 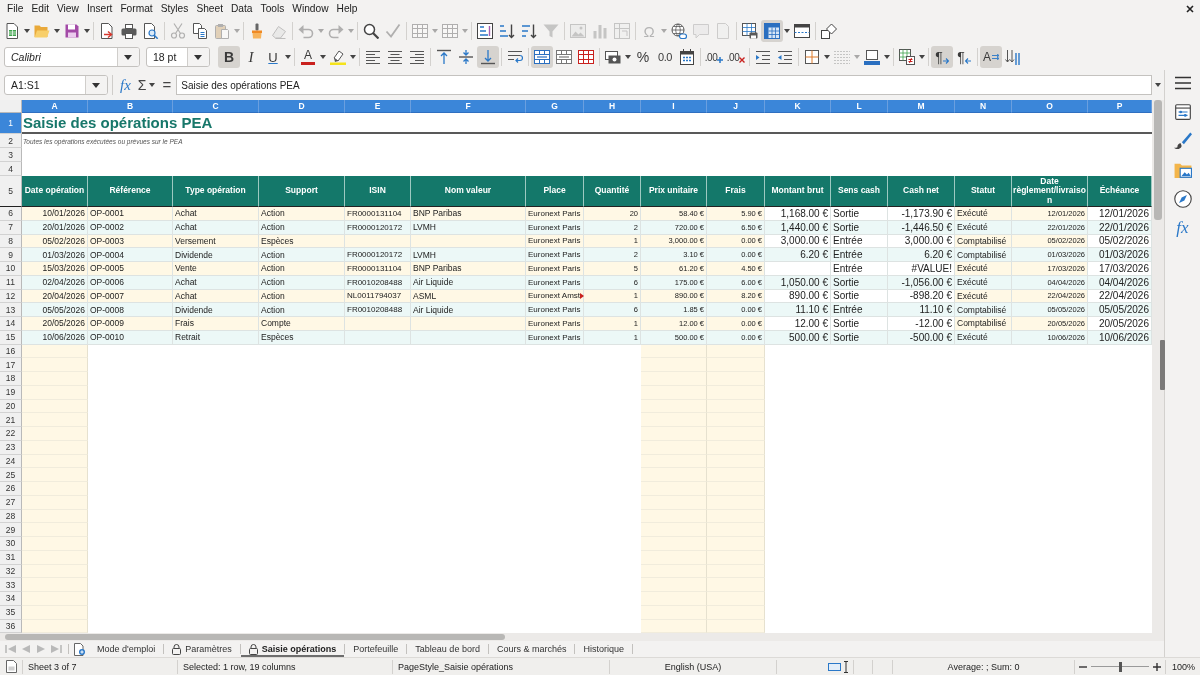 I want to click on table-printer-icon, so click(x=750, y=31).